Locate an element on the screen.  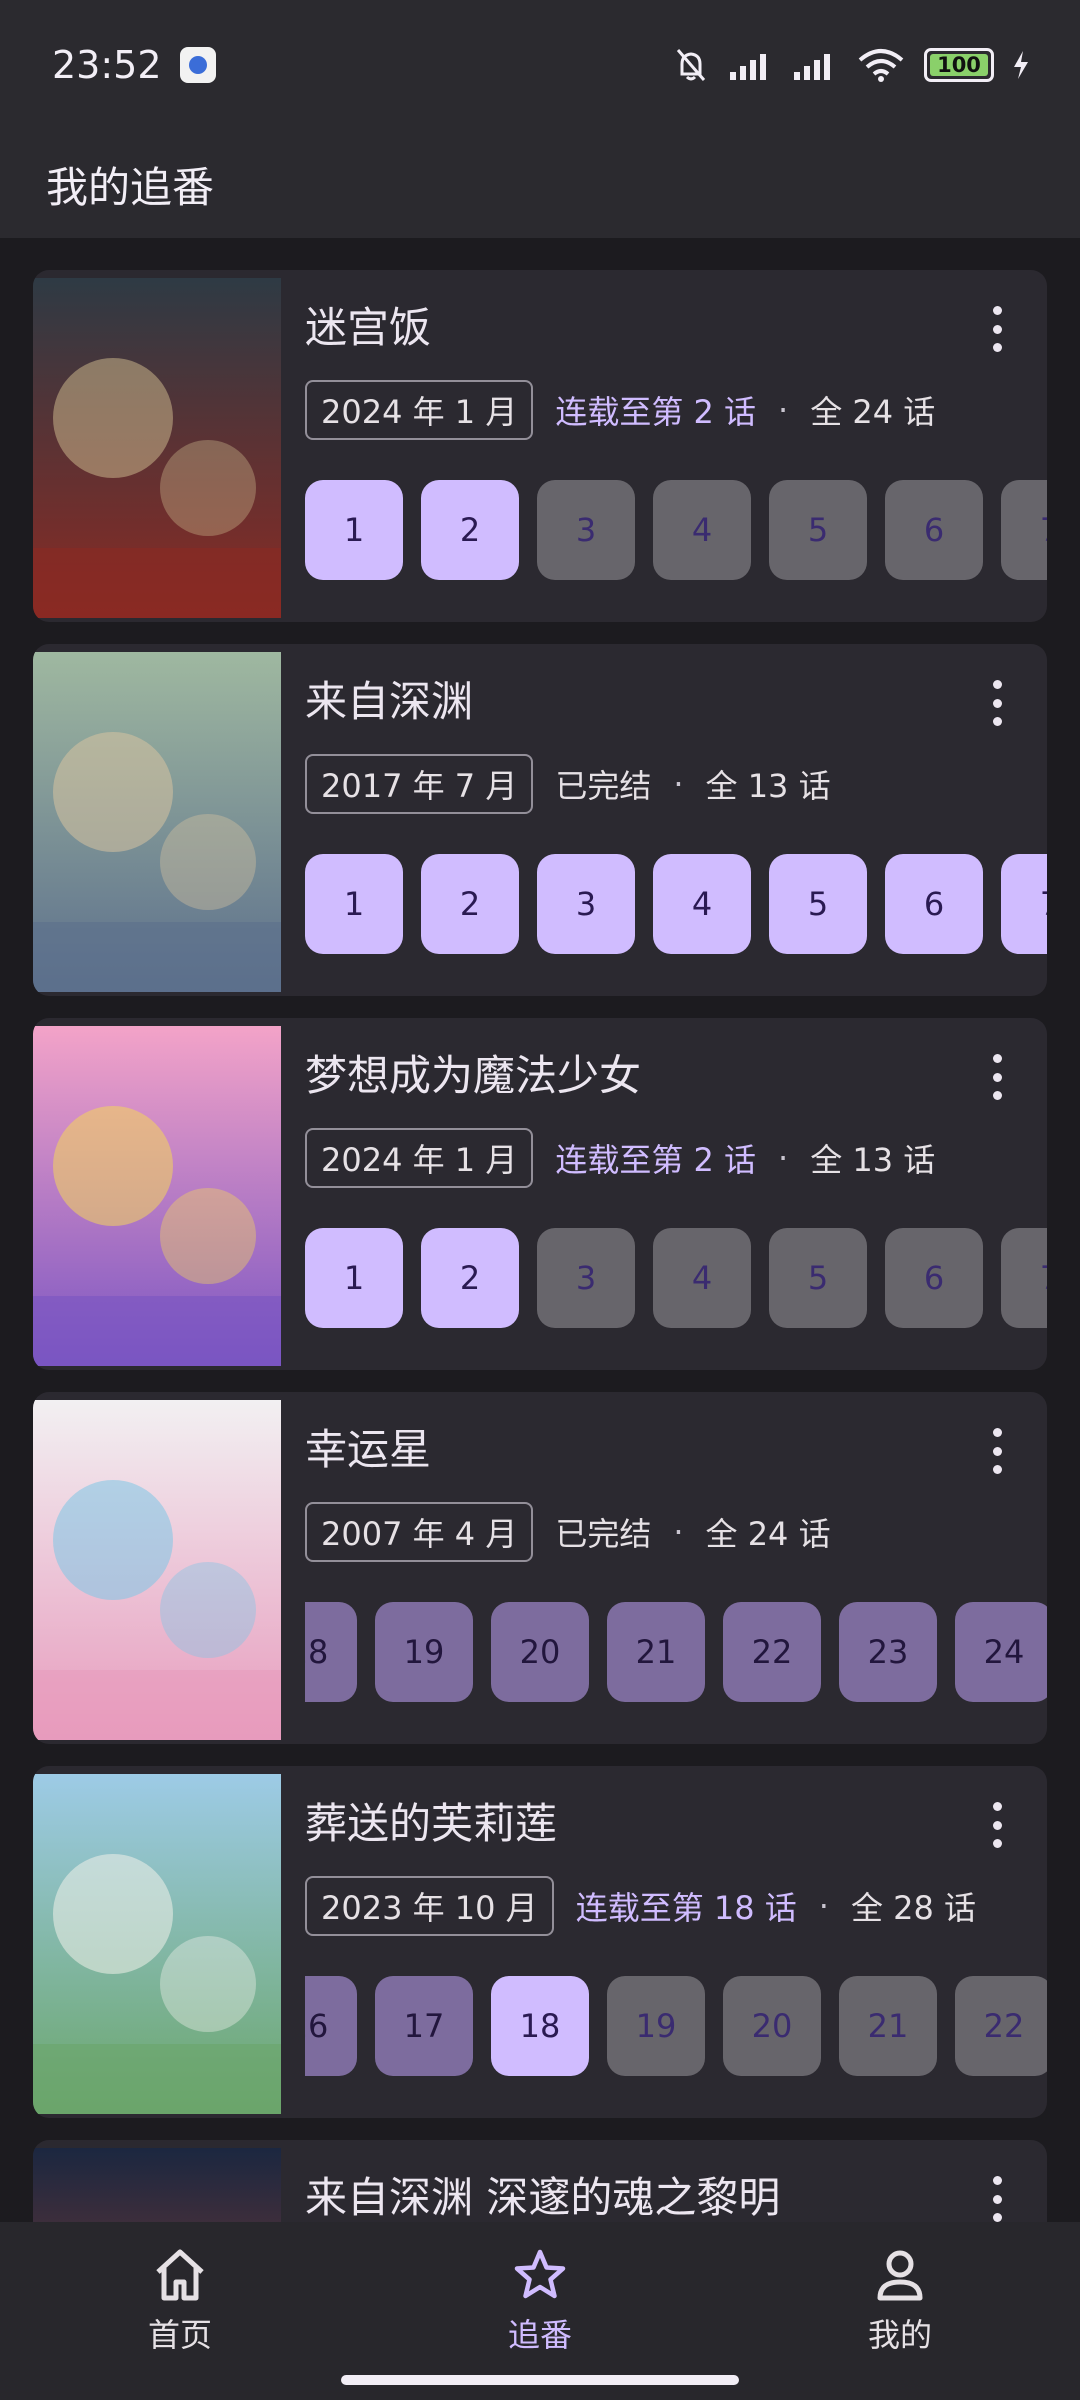
wifi-icon is located at coordinates (881, 65).